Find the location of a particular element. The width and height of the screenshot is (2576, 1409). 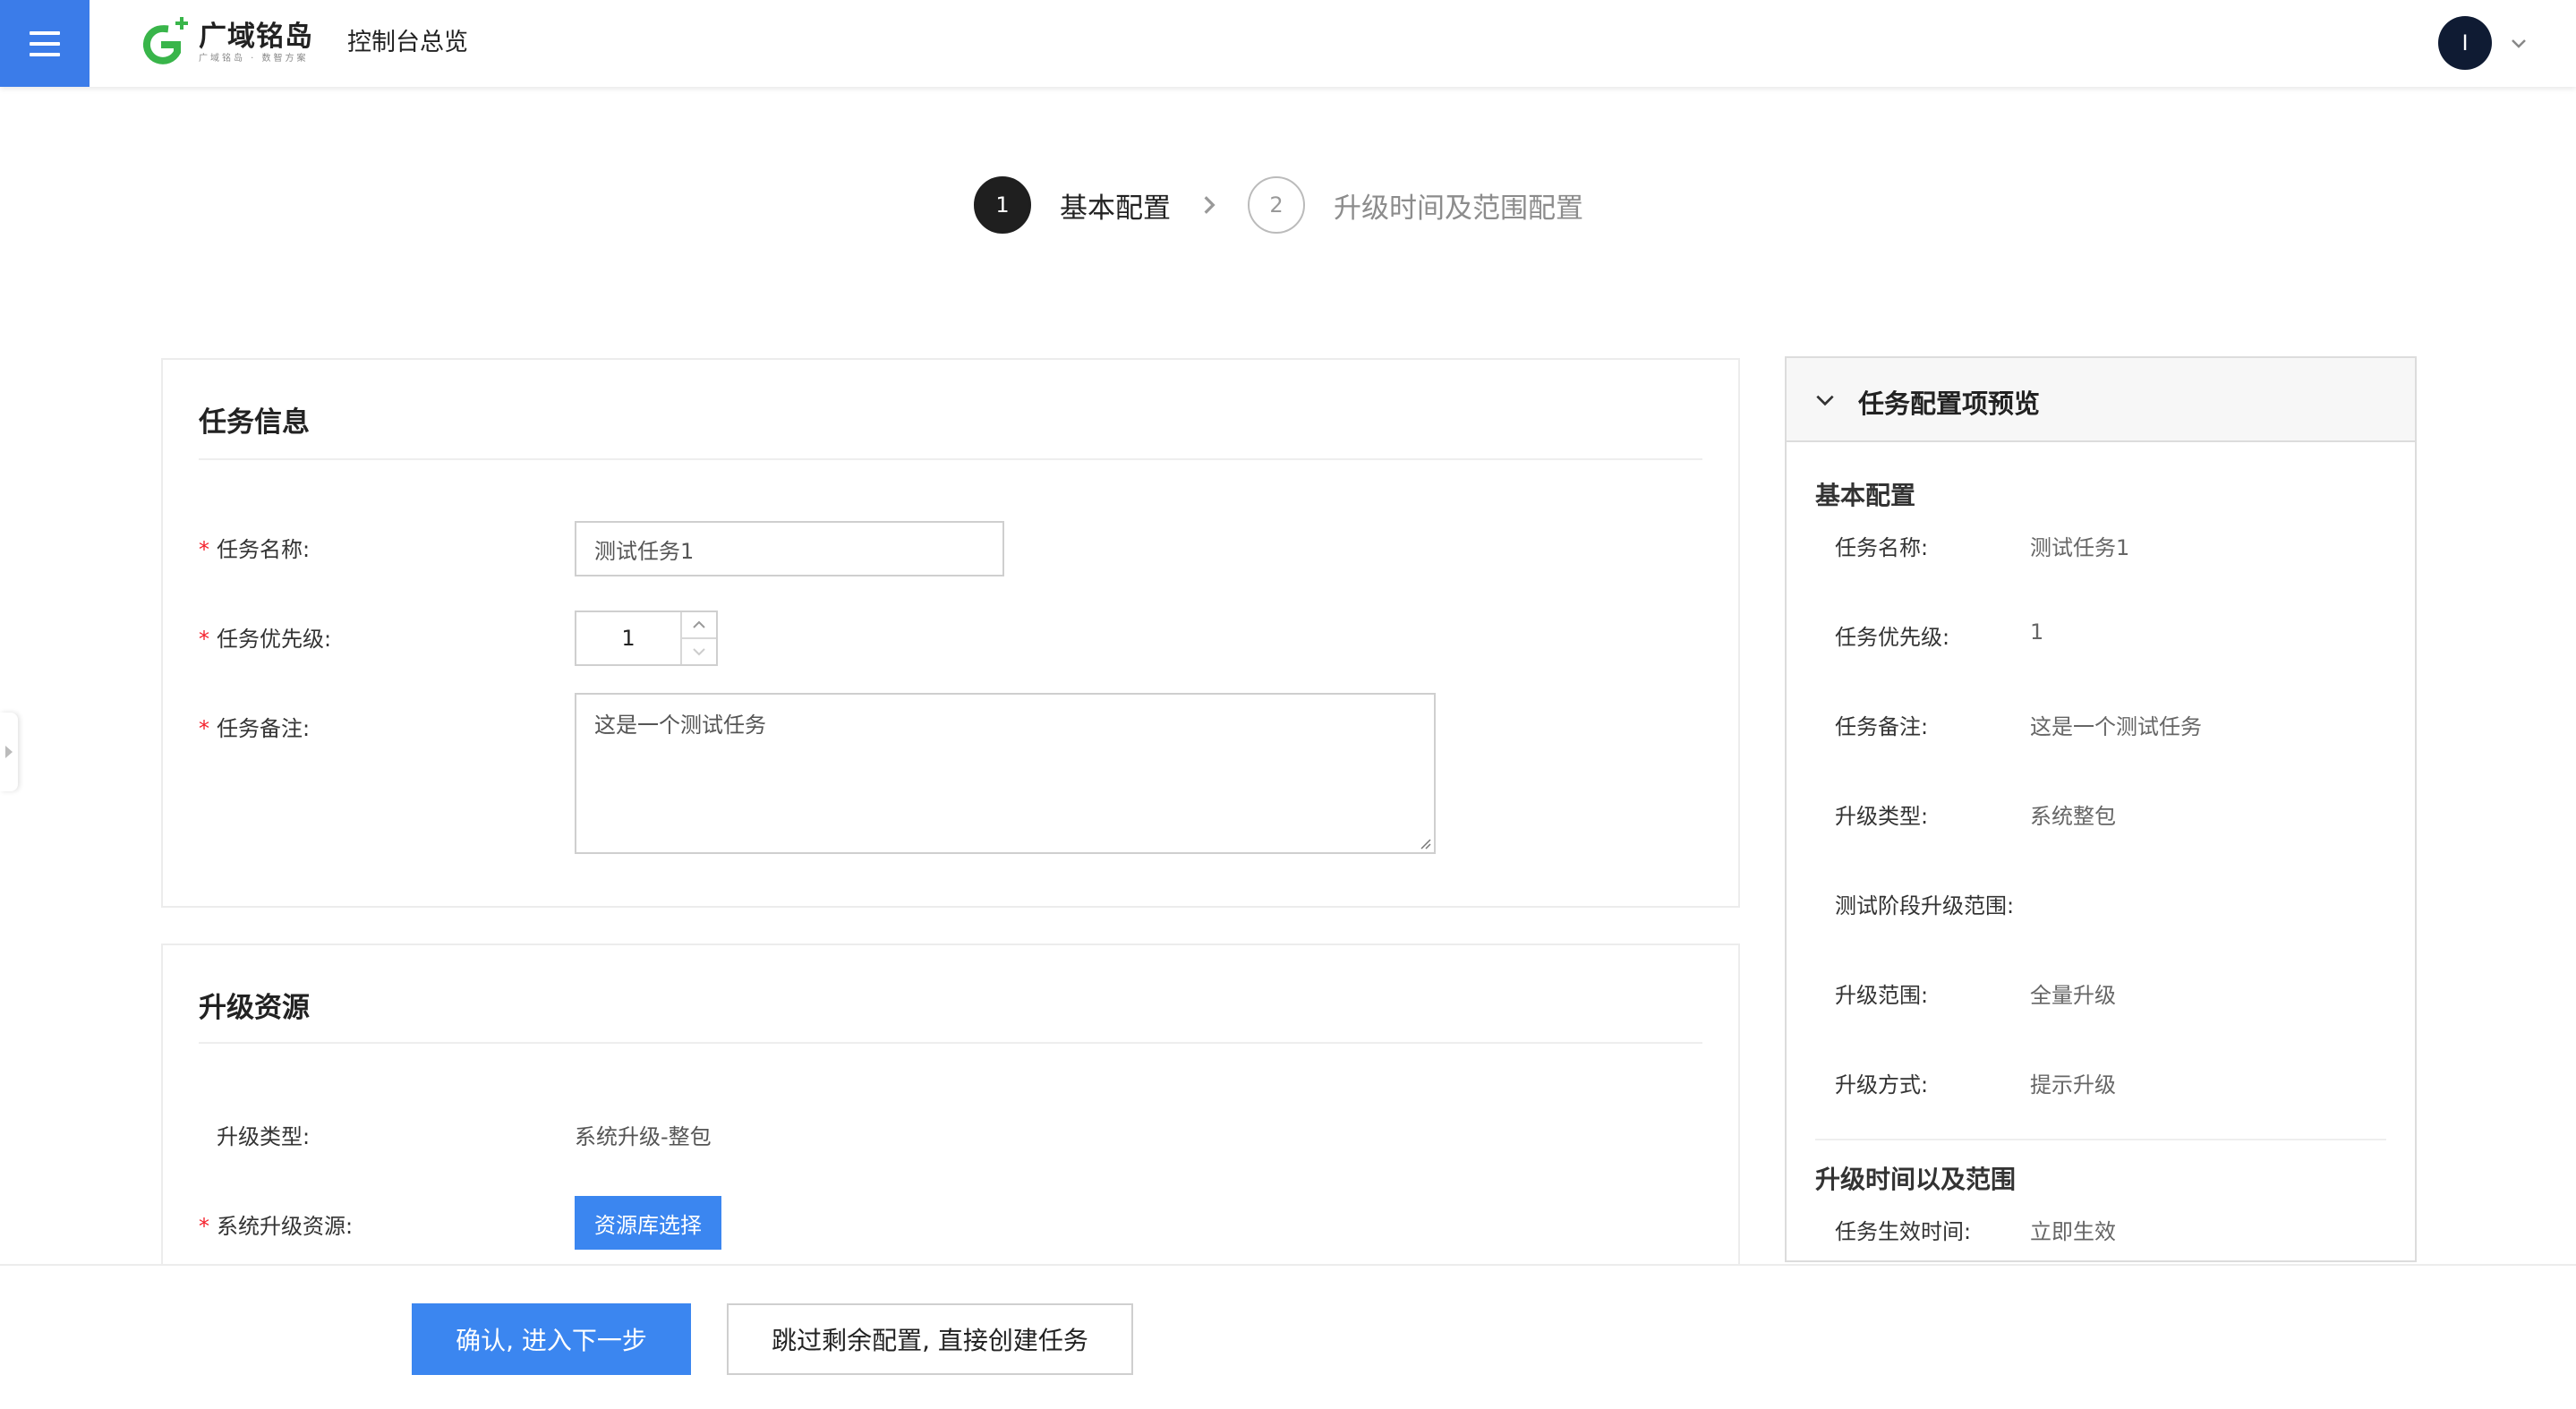

task-note-text: 这是一个测试任务 is located at coordinates (680, 726).